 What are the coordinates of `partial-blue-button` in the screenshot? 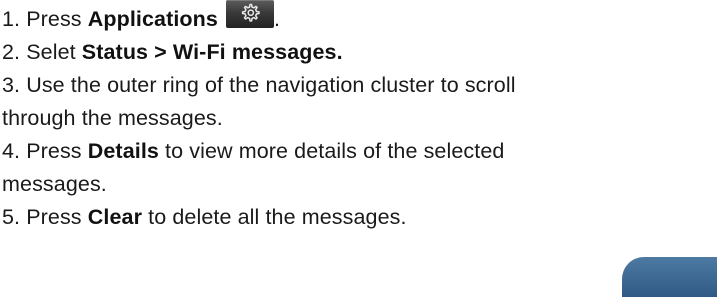 It's located at (669, 277).